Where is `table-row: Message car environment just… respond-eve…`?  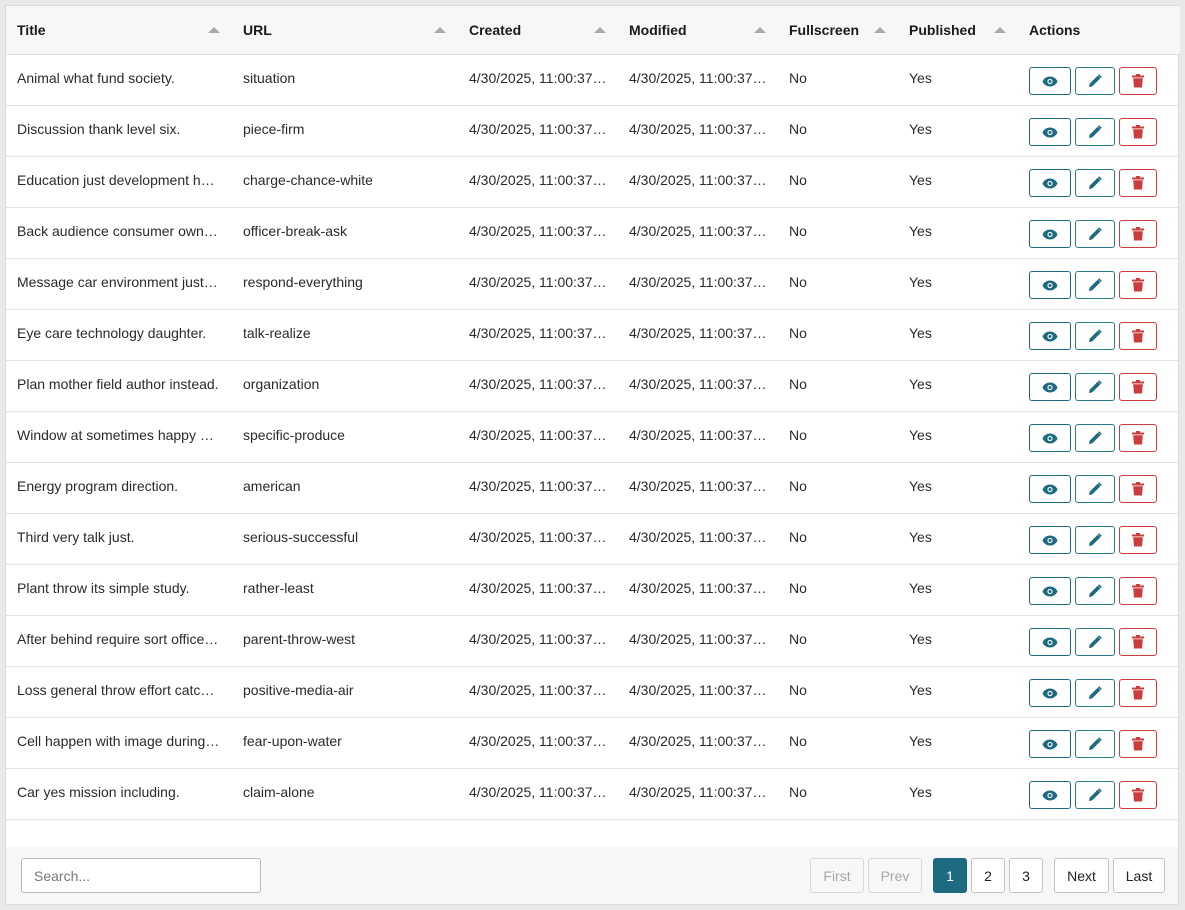
table-row: Message car environment just… respond-eve… is located at coordinates (593, 284).